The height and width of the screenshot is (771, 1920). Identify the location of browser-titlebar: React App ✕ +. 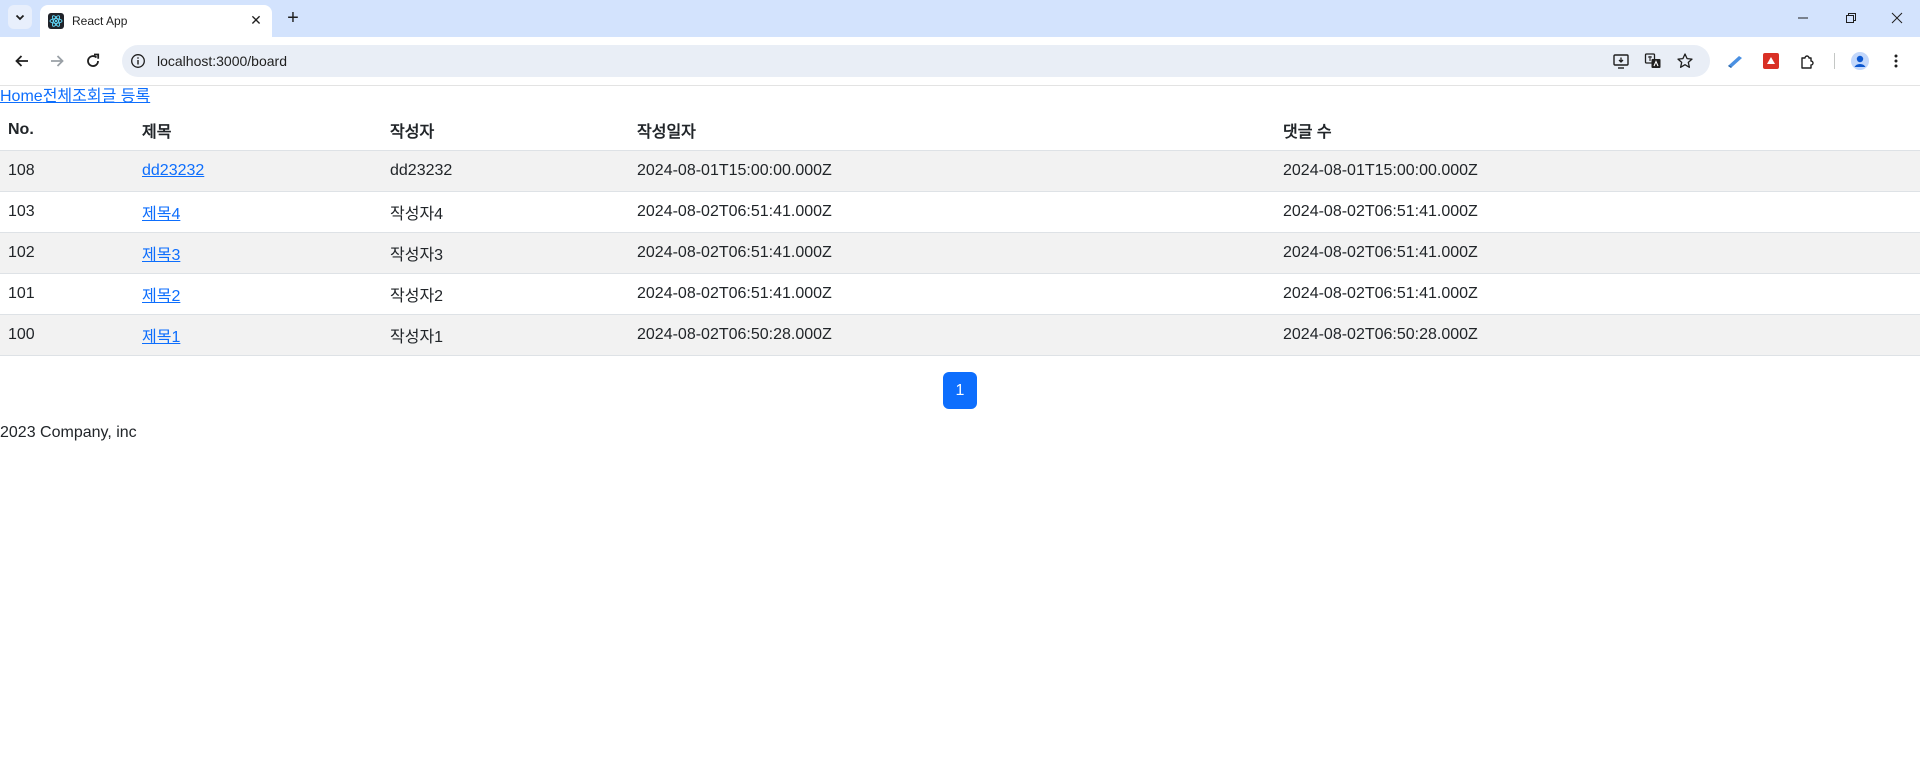
(960, 18).